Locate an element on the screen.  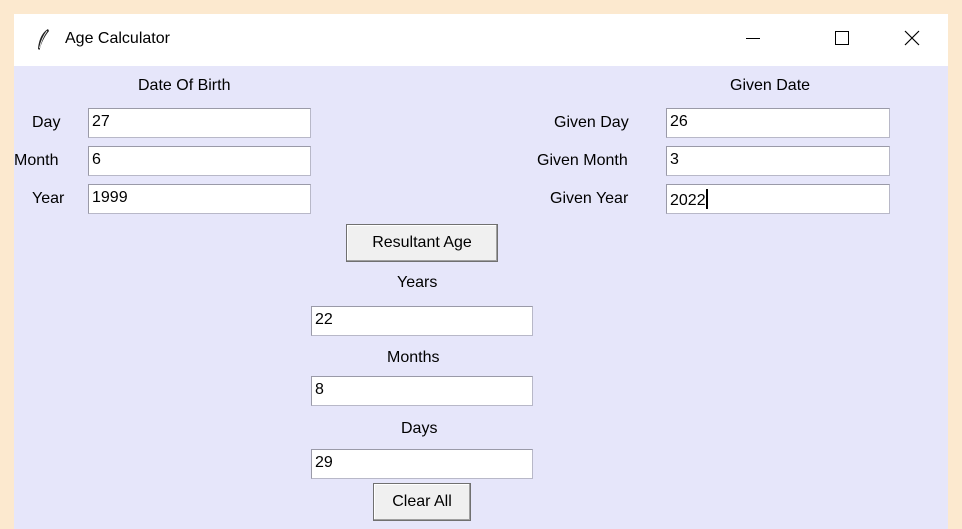
given-day-field: 26 is located at coordinates (778, 123).